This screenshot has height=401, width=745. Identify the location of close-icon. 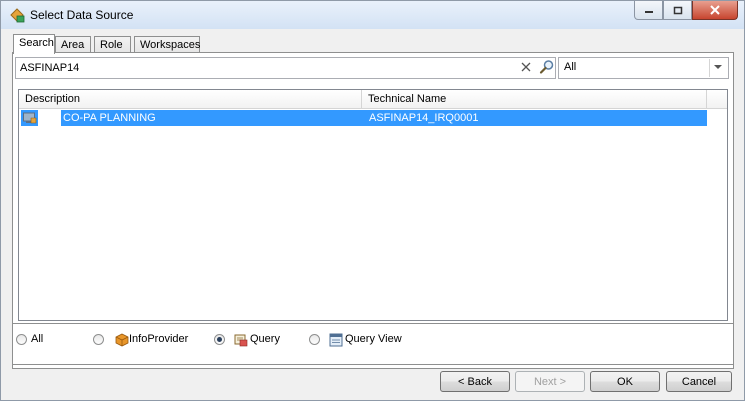
(715, 10).